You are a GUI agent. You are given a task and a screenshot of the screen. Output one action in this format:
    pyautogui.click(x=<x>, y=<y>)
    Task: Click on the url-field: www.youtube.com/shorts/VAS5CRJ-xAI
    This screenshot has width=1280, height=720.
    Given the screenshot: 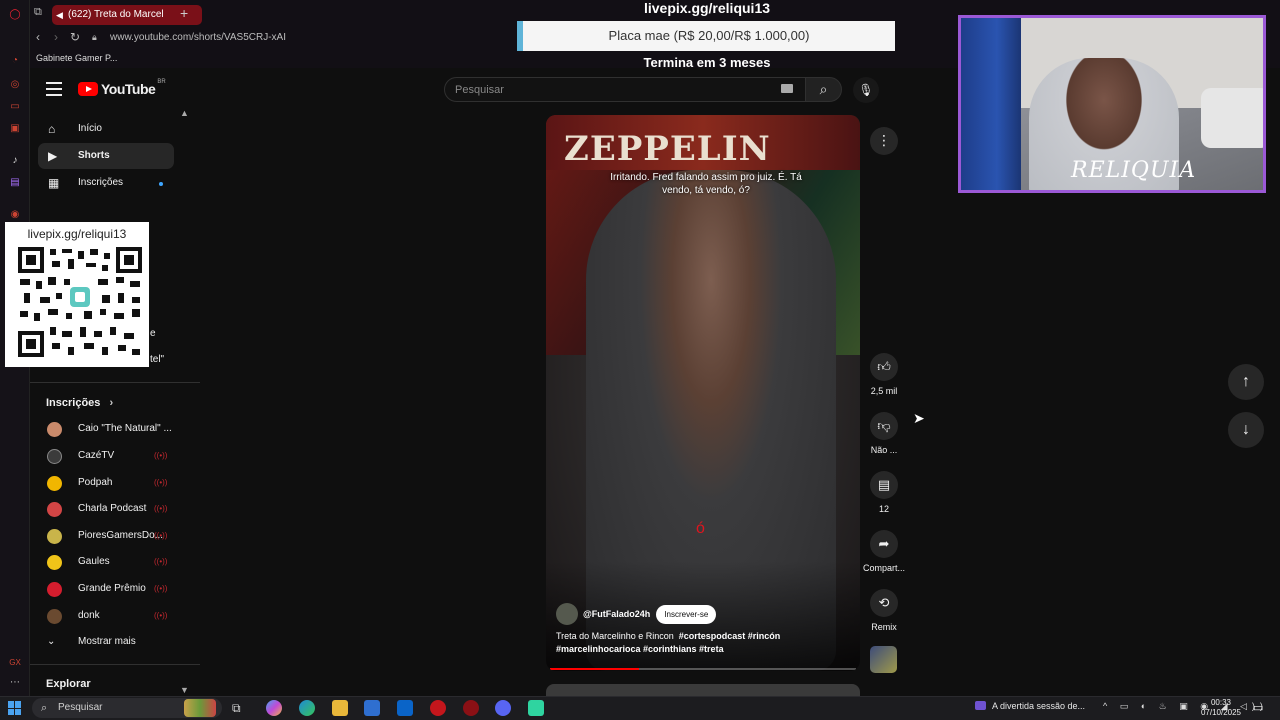 What is the action you would take?
    pyautogui.click(x=198, y=37)
    